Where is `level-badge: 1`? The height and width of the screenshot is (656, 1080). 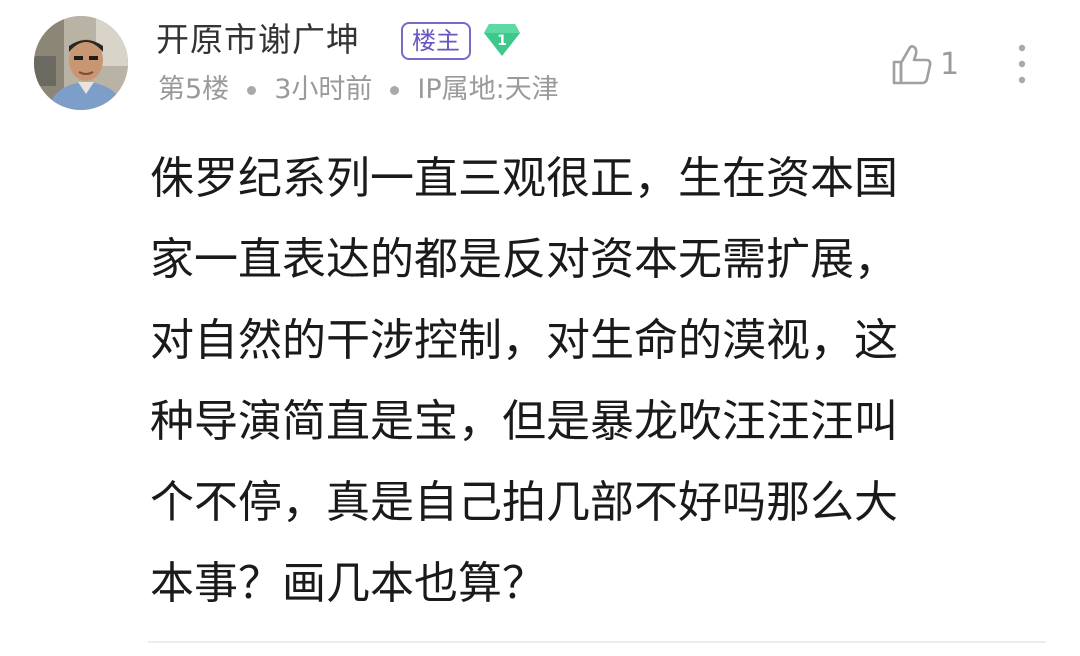 level-badge: 1 is located at coordinates (502, 40).